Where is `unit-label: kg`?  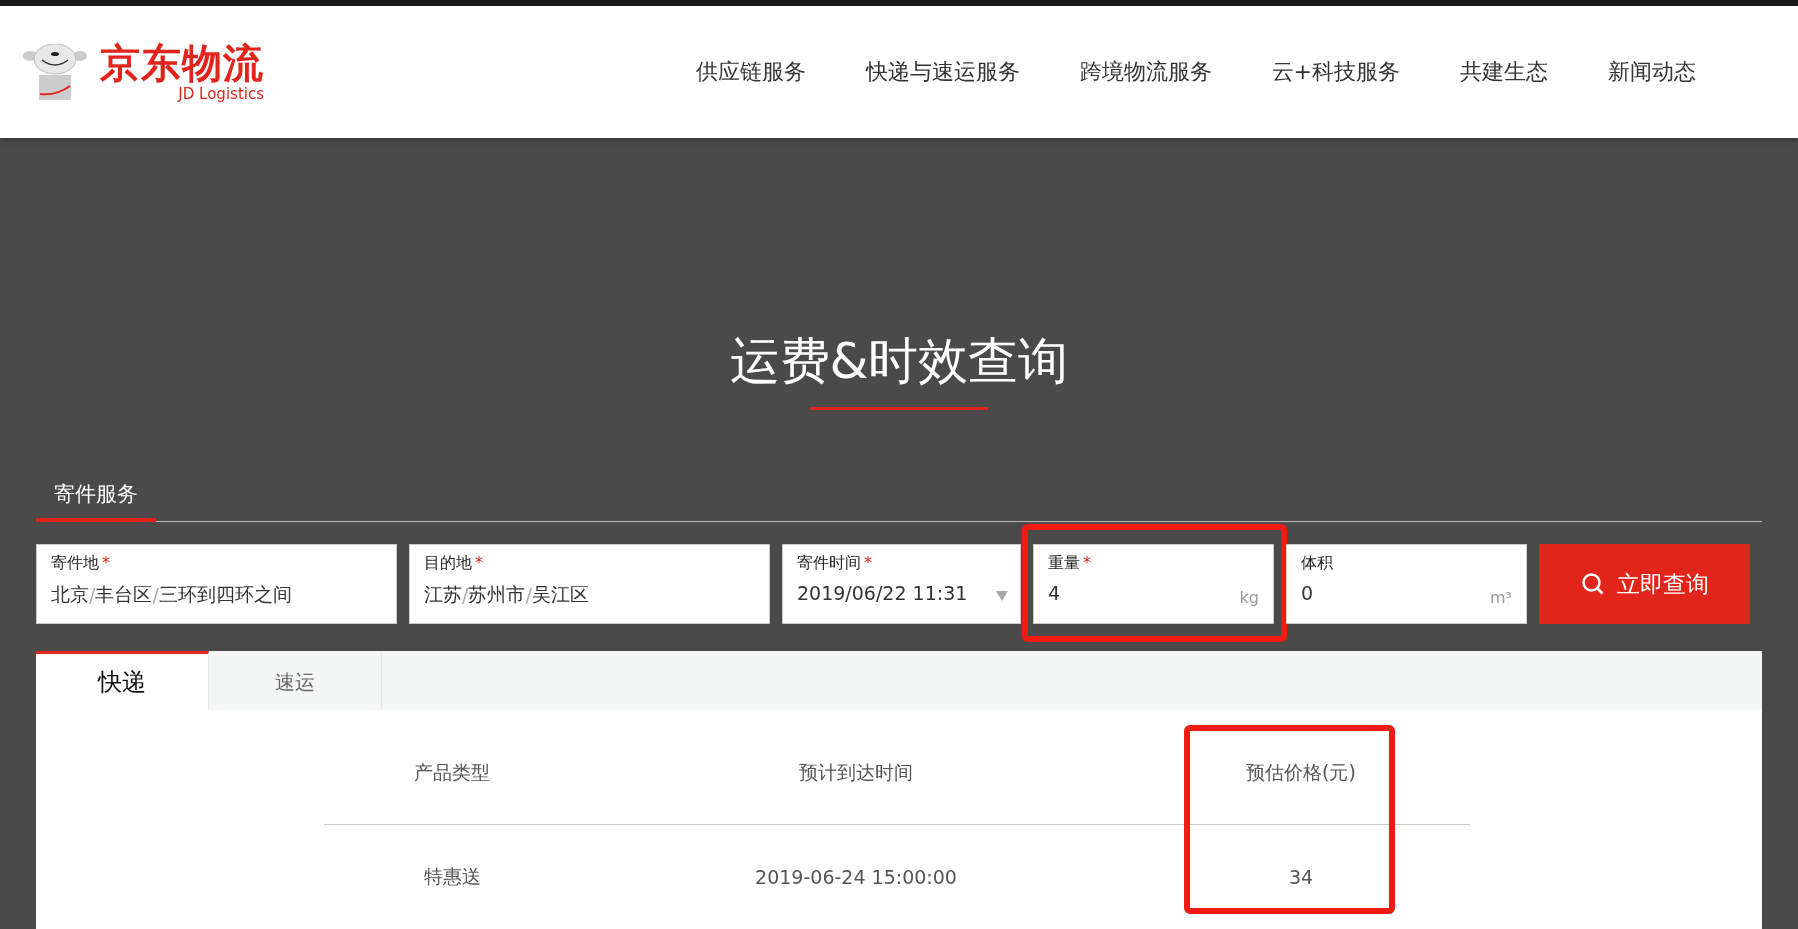 unit-label: kg is located at coordinates (1249, 597).